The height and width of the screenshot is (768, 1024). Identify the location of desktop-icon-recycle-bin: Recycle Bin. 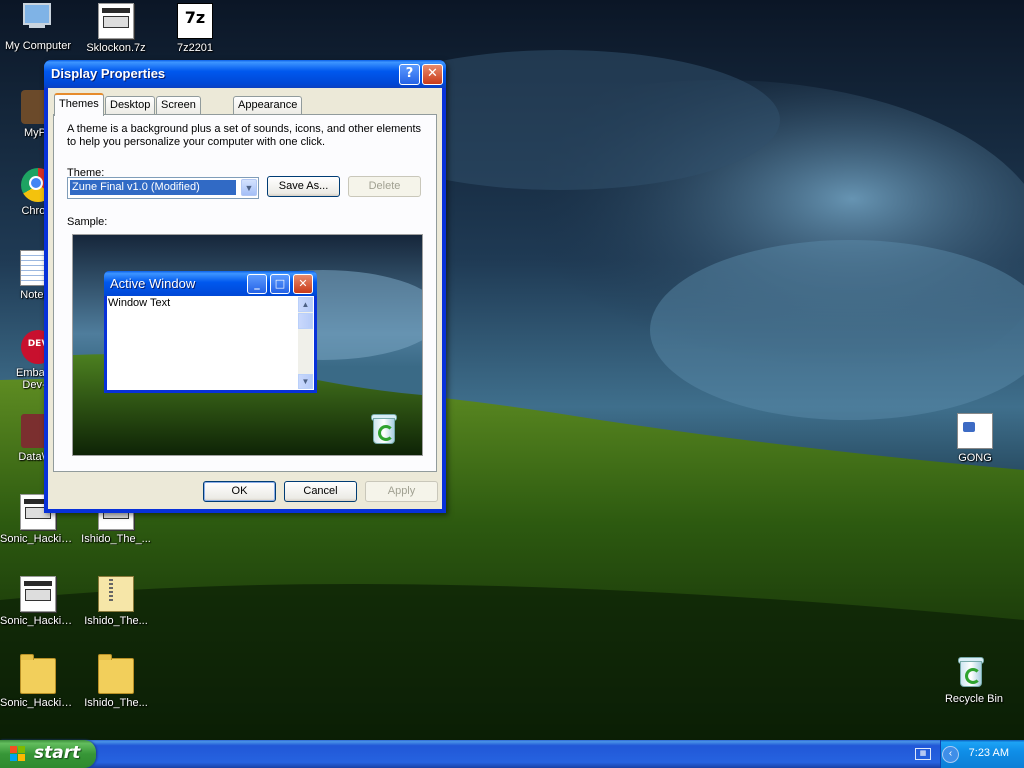
(974, 680).